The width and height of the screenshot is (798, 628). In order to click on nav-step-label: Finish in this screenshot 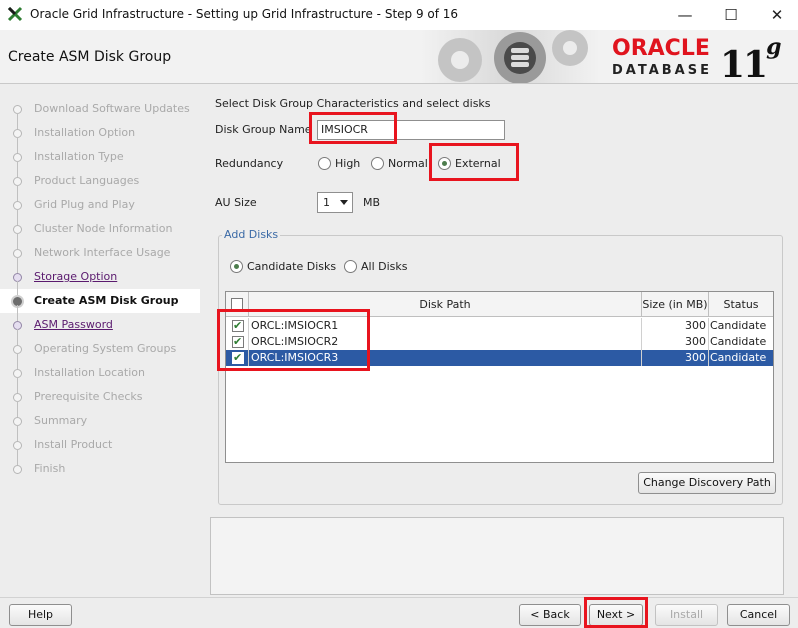, I will do `click(50, 468)`.